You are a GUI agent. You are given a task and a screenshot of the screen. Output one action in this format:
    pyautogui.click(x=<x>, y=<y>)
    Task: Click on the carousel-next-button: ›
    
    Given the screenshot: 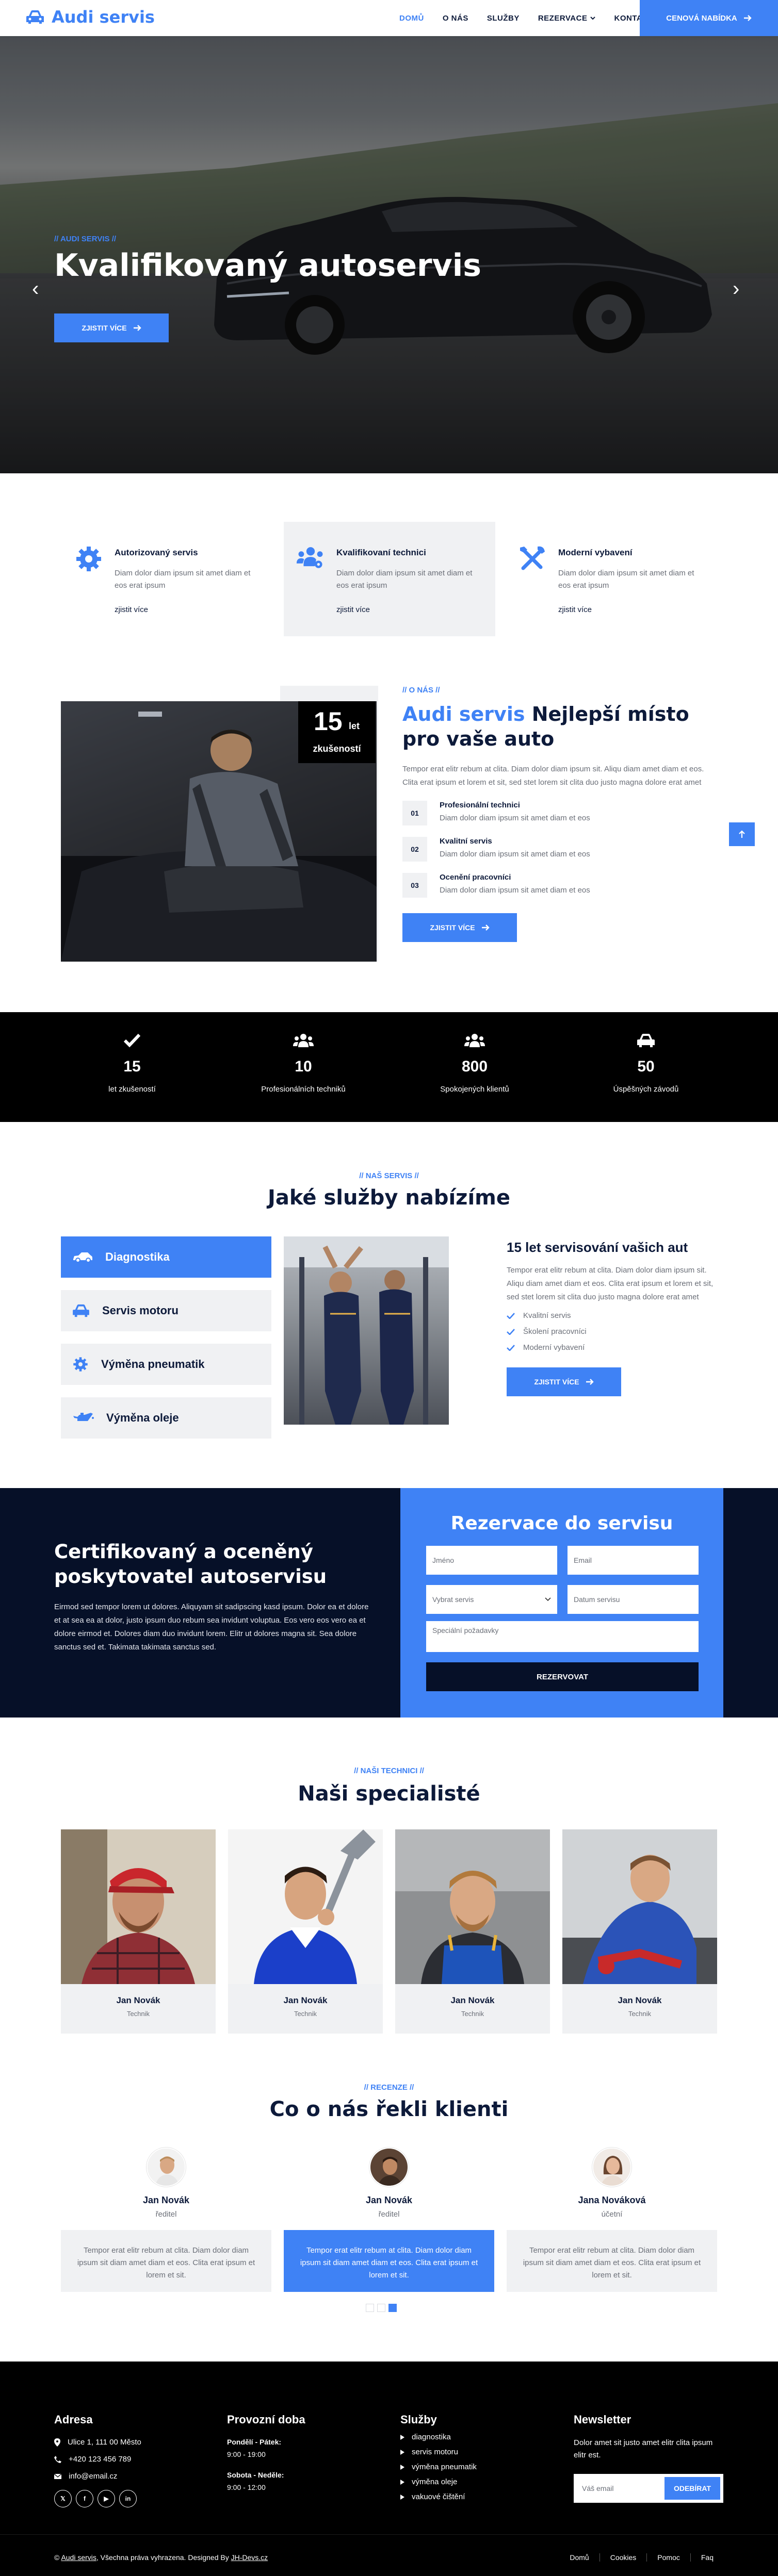 What is the action you would take?
    pyautogui.click(x=736, y=289)
    